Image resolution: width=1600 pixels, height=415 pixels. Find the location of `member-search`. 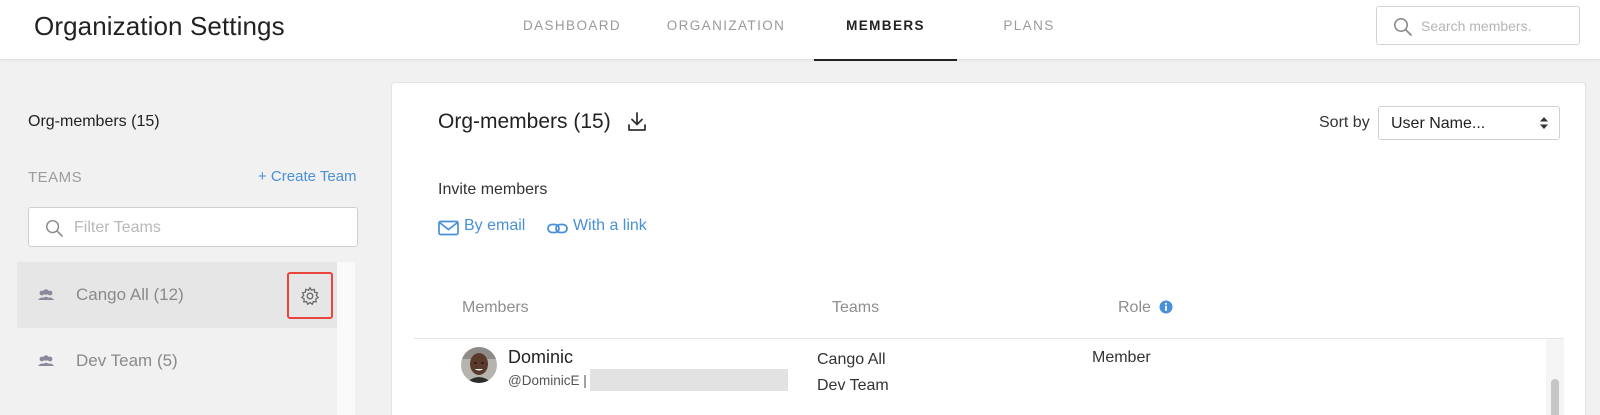

member-search is located at coordinates (1478, 25).